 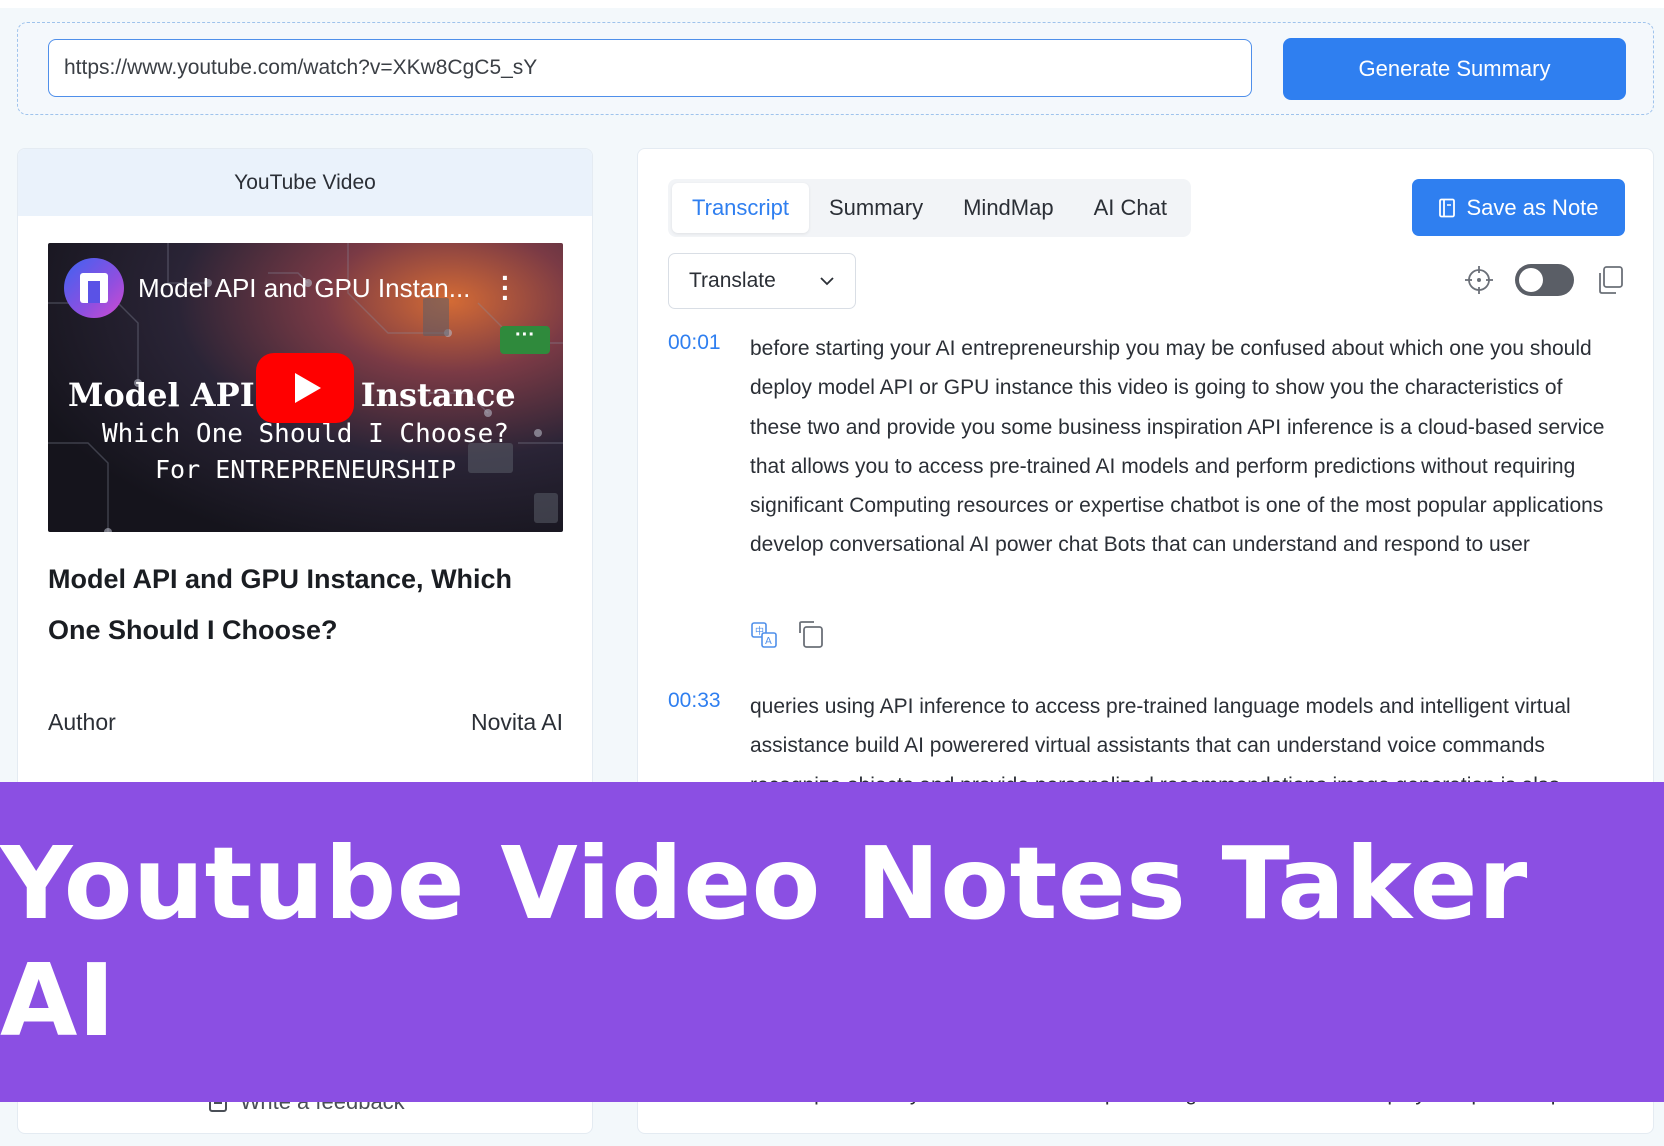 I want to click on copy-all-icon, so click(x=1610, y=280).